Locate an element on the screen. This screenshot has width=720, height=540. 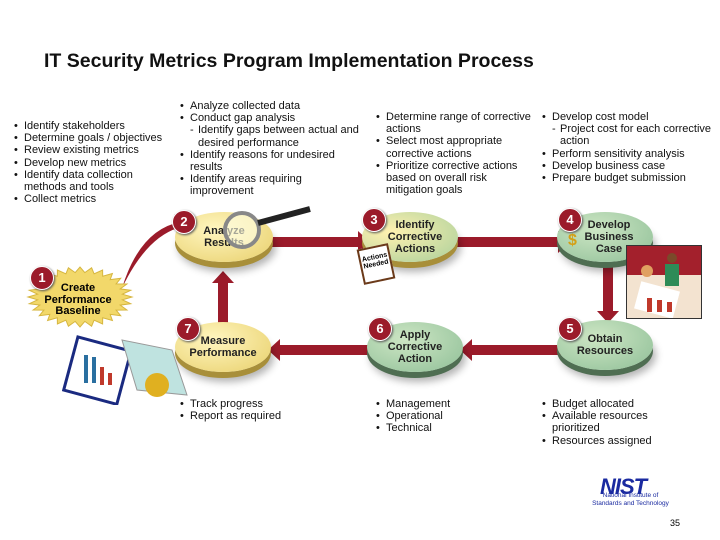
magnifying-glass-icon is located at coordinates (267, 227).